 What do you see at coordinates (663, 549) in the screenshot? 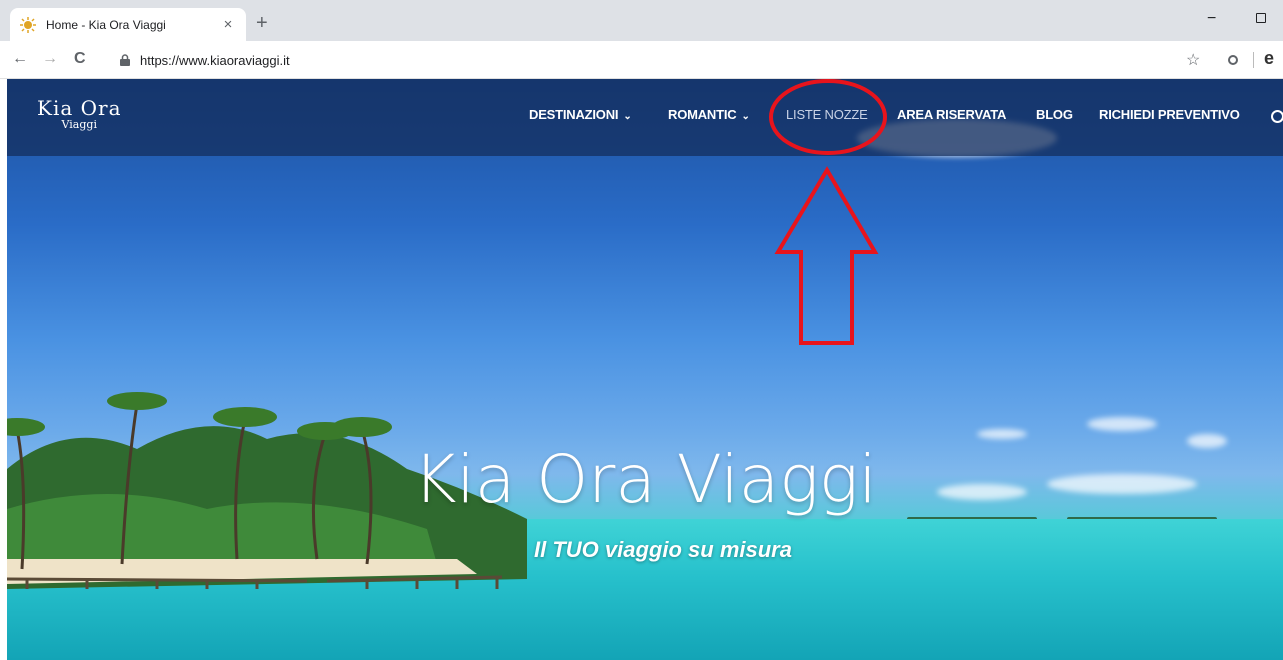
I see `hero-subtitle: Il TUO viaggio su misura` at bounding box center [663, 549].